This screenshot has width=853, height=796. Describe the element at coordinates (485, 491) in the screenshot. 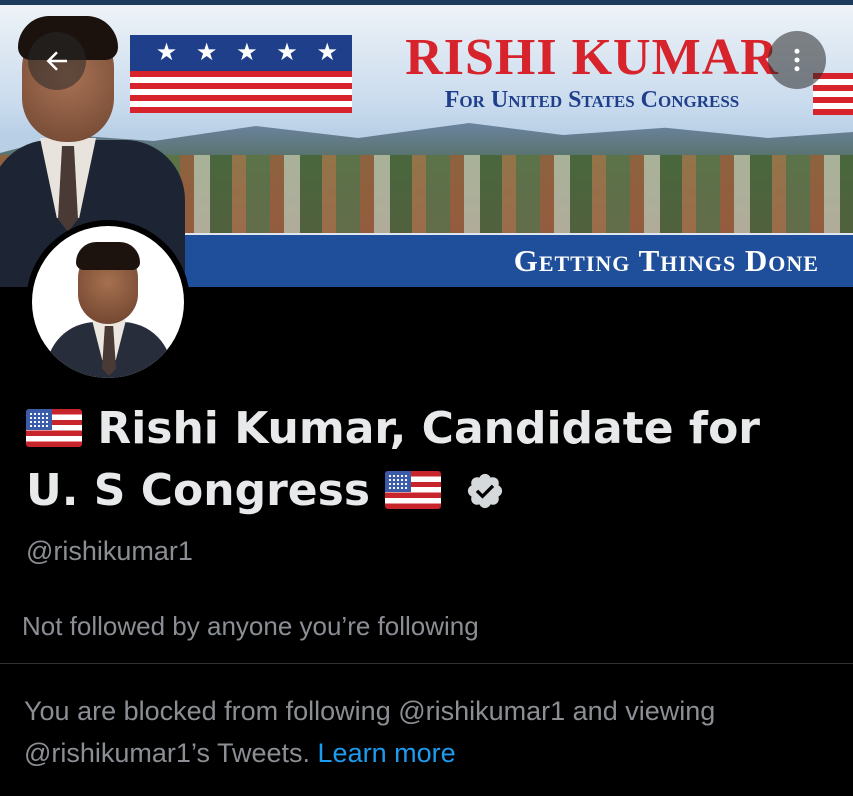

I see `verified-badge-icon` at that location.